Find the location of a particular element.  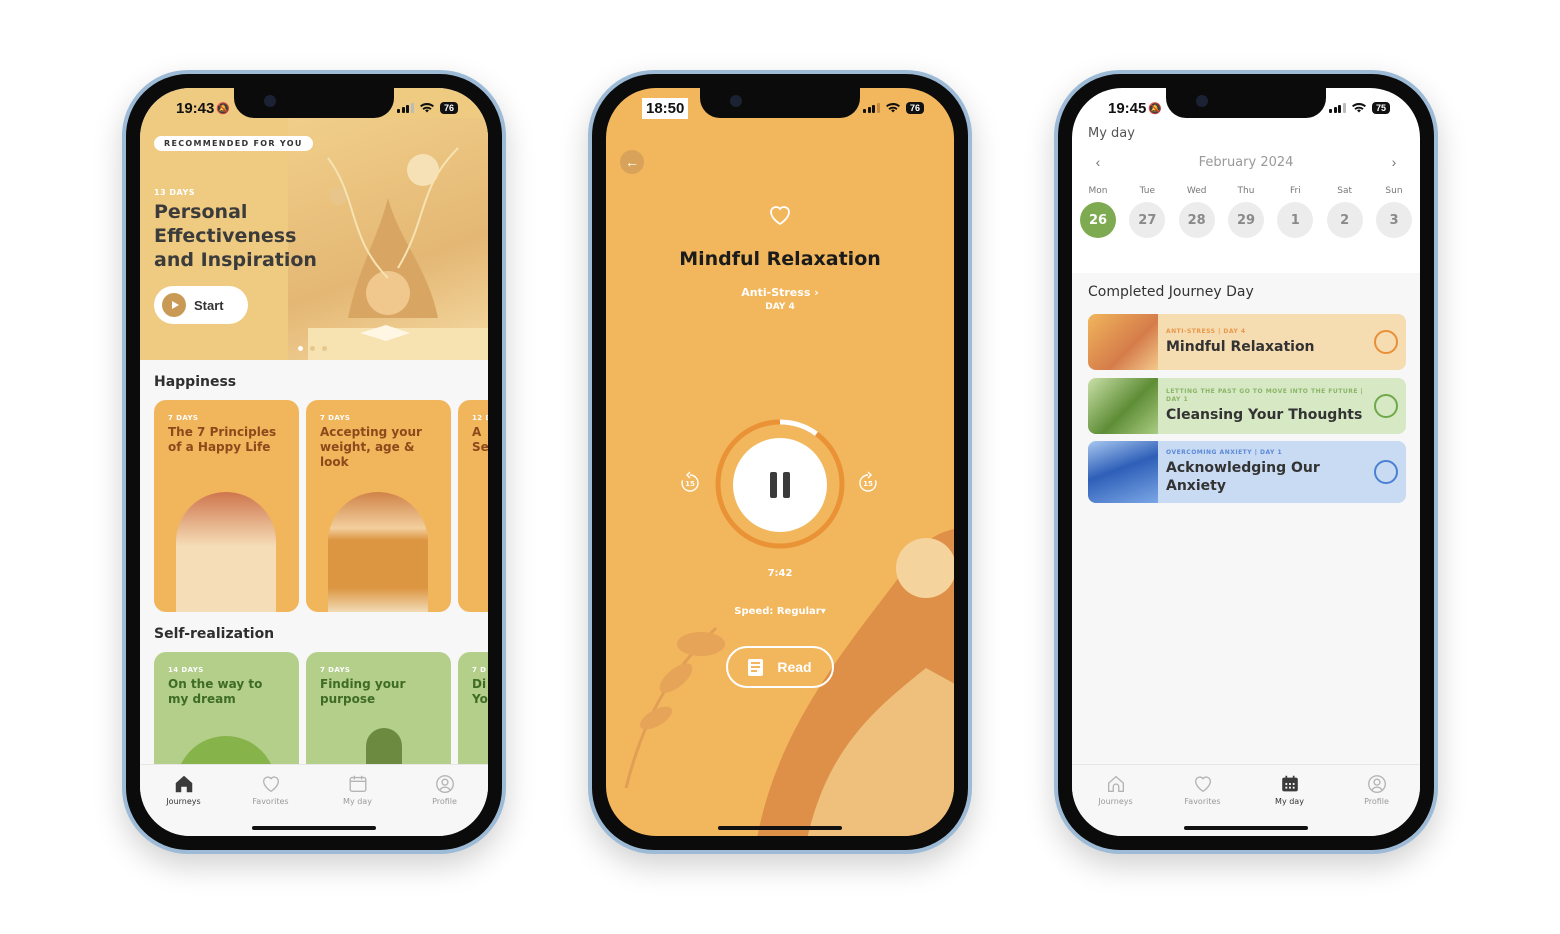

card-title: Di Yo is located at coordinates (480, 691).